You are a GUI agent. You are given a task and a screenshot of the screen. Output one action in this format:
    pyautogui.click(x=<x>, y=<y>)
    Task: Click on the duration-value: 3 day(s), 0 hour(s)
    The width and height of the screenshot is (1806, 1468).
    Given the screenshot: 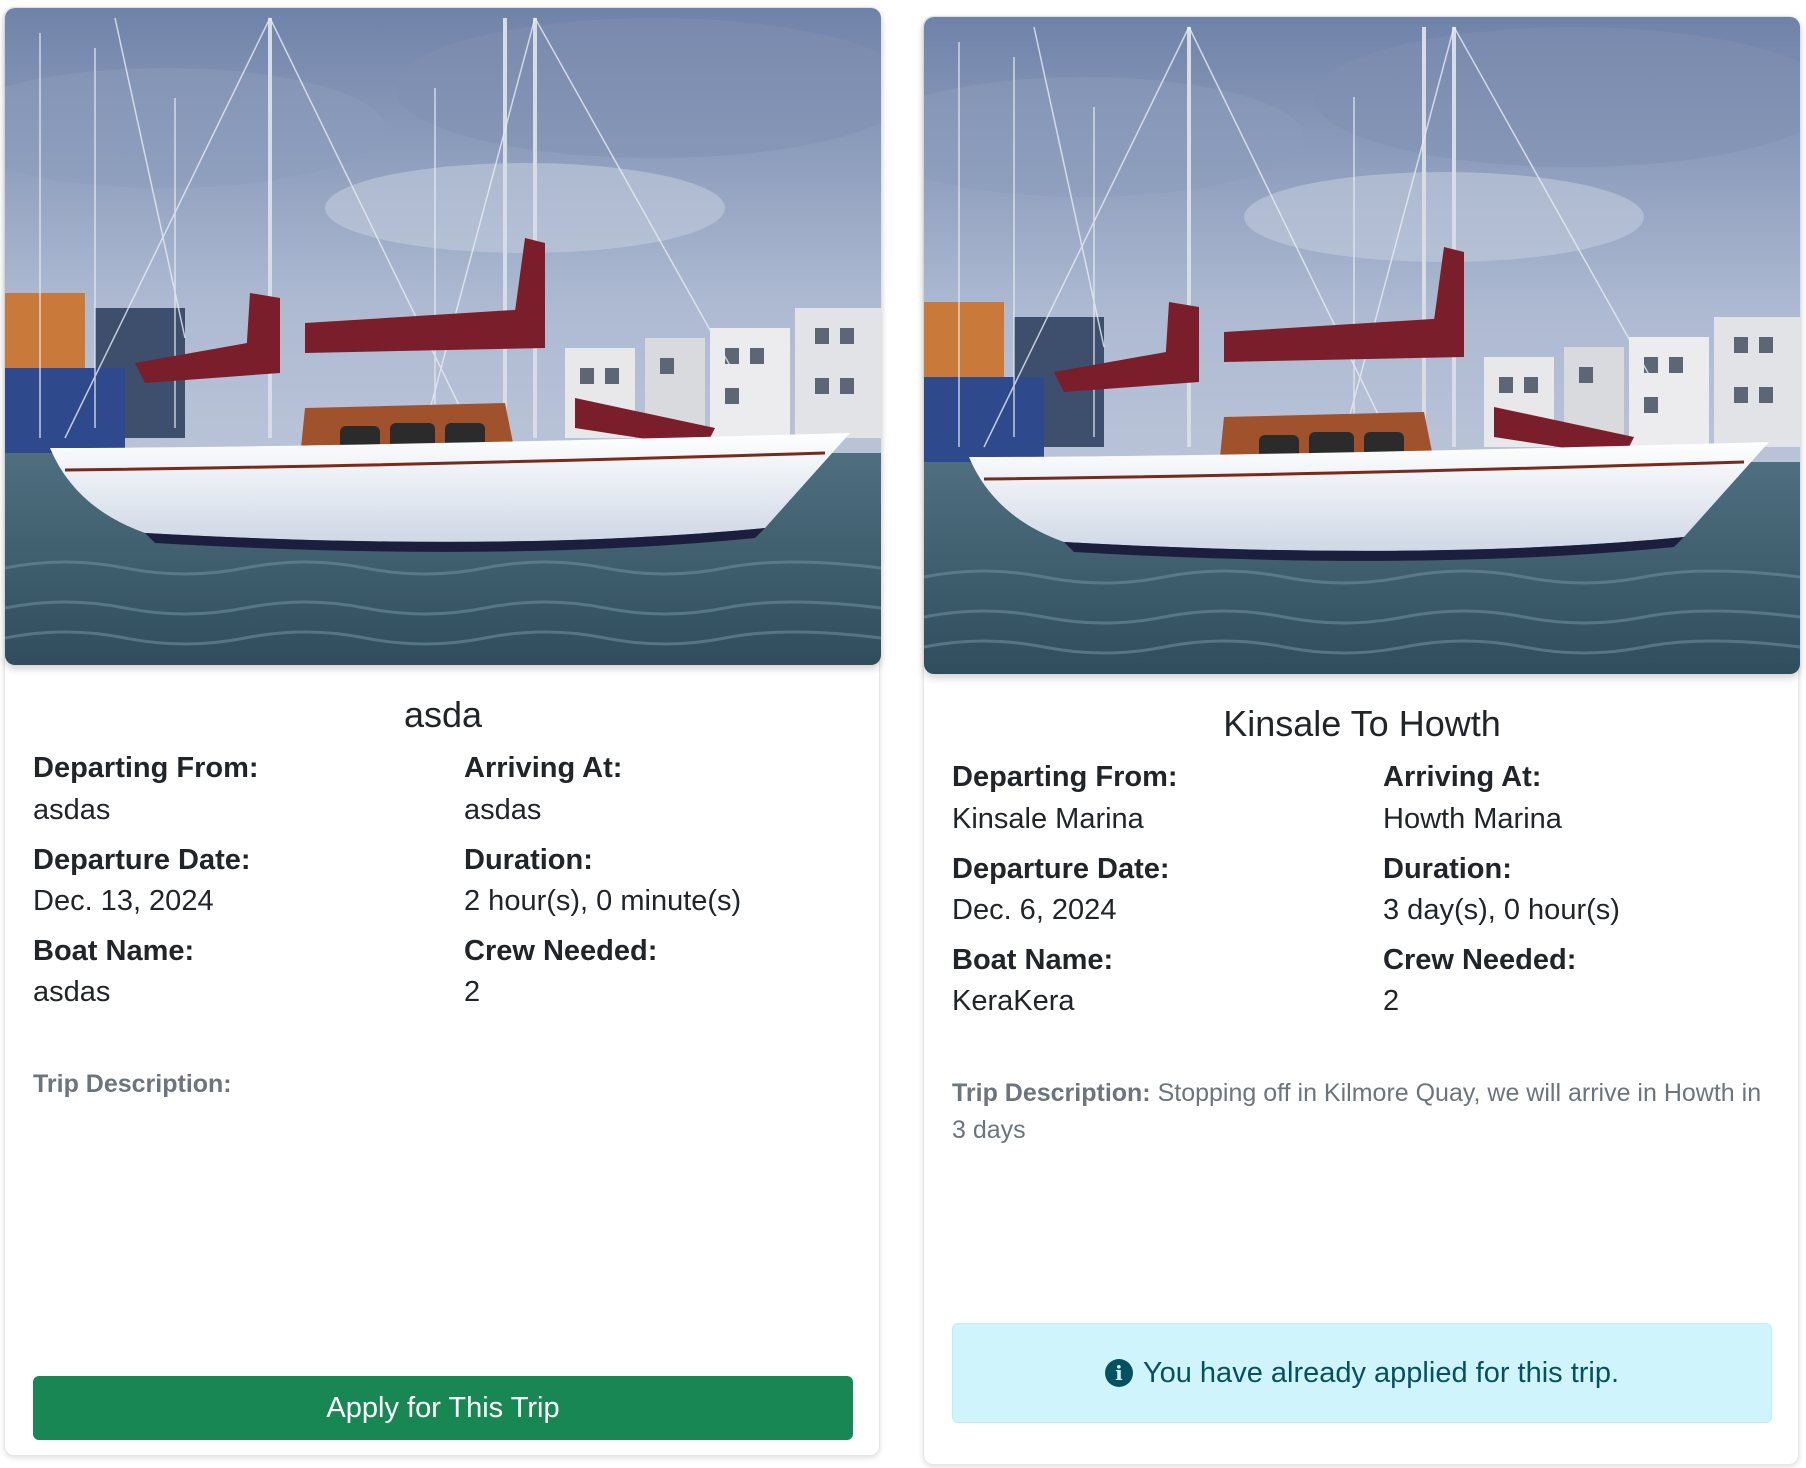 What is the action you would take?
    pyautogui.click(x=1501, y=910)
    